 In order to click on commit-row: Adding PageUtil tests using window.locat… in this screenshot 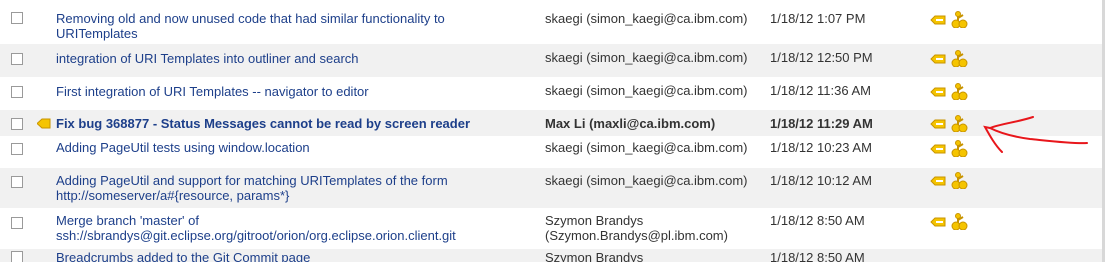, I will do `click(551, 152)`.